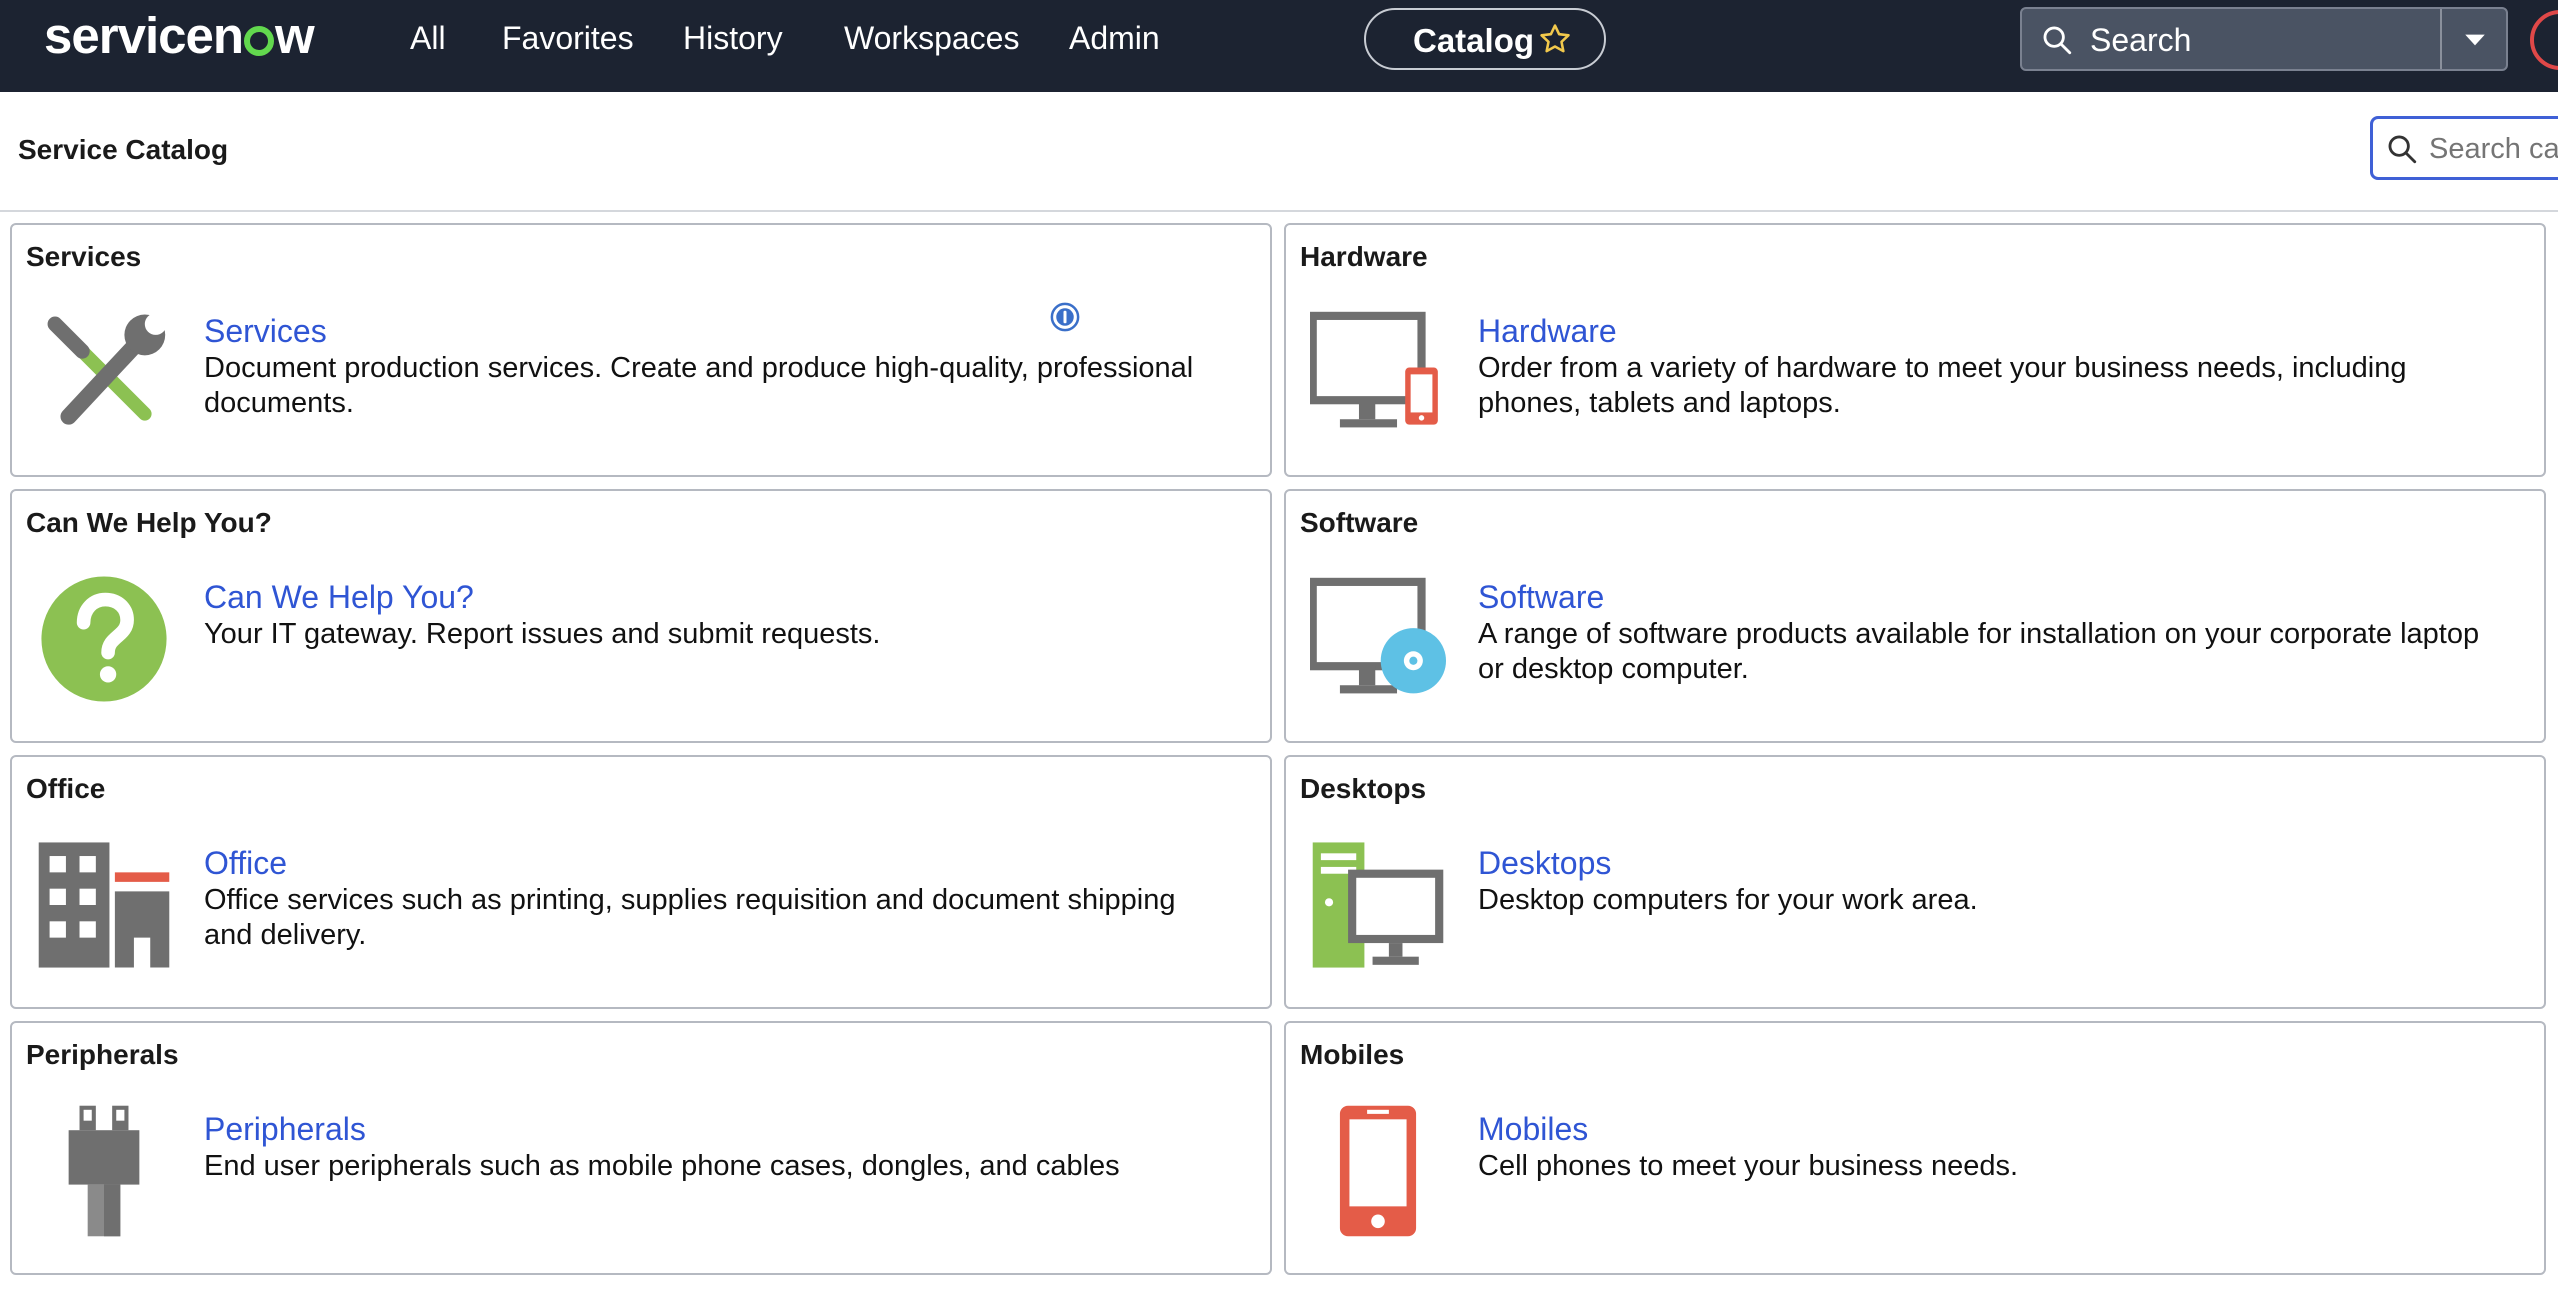 The height and width of the screenshot is (1302, 2558). What do you see at coordinates (1728, 900) in the screenshot?
I see `card-description: Desktop computers for your work area.` at bounding box center [1728, 900].